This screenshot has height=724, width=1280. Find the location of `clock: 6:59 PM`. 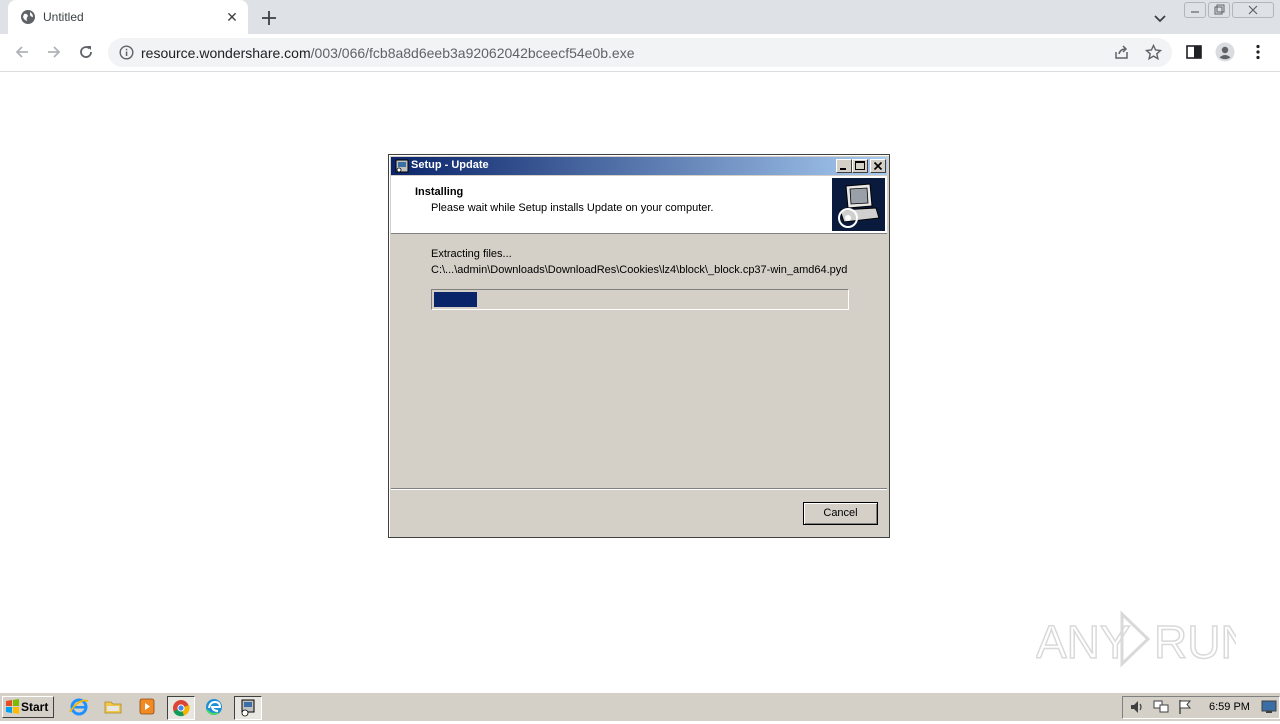

clock: 6:59 PM is located at coordinates (1229, 707).